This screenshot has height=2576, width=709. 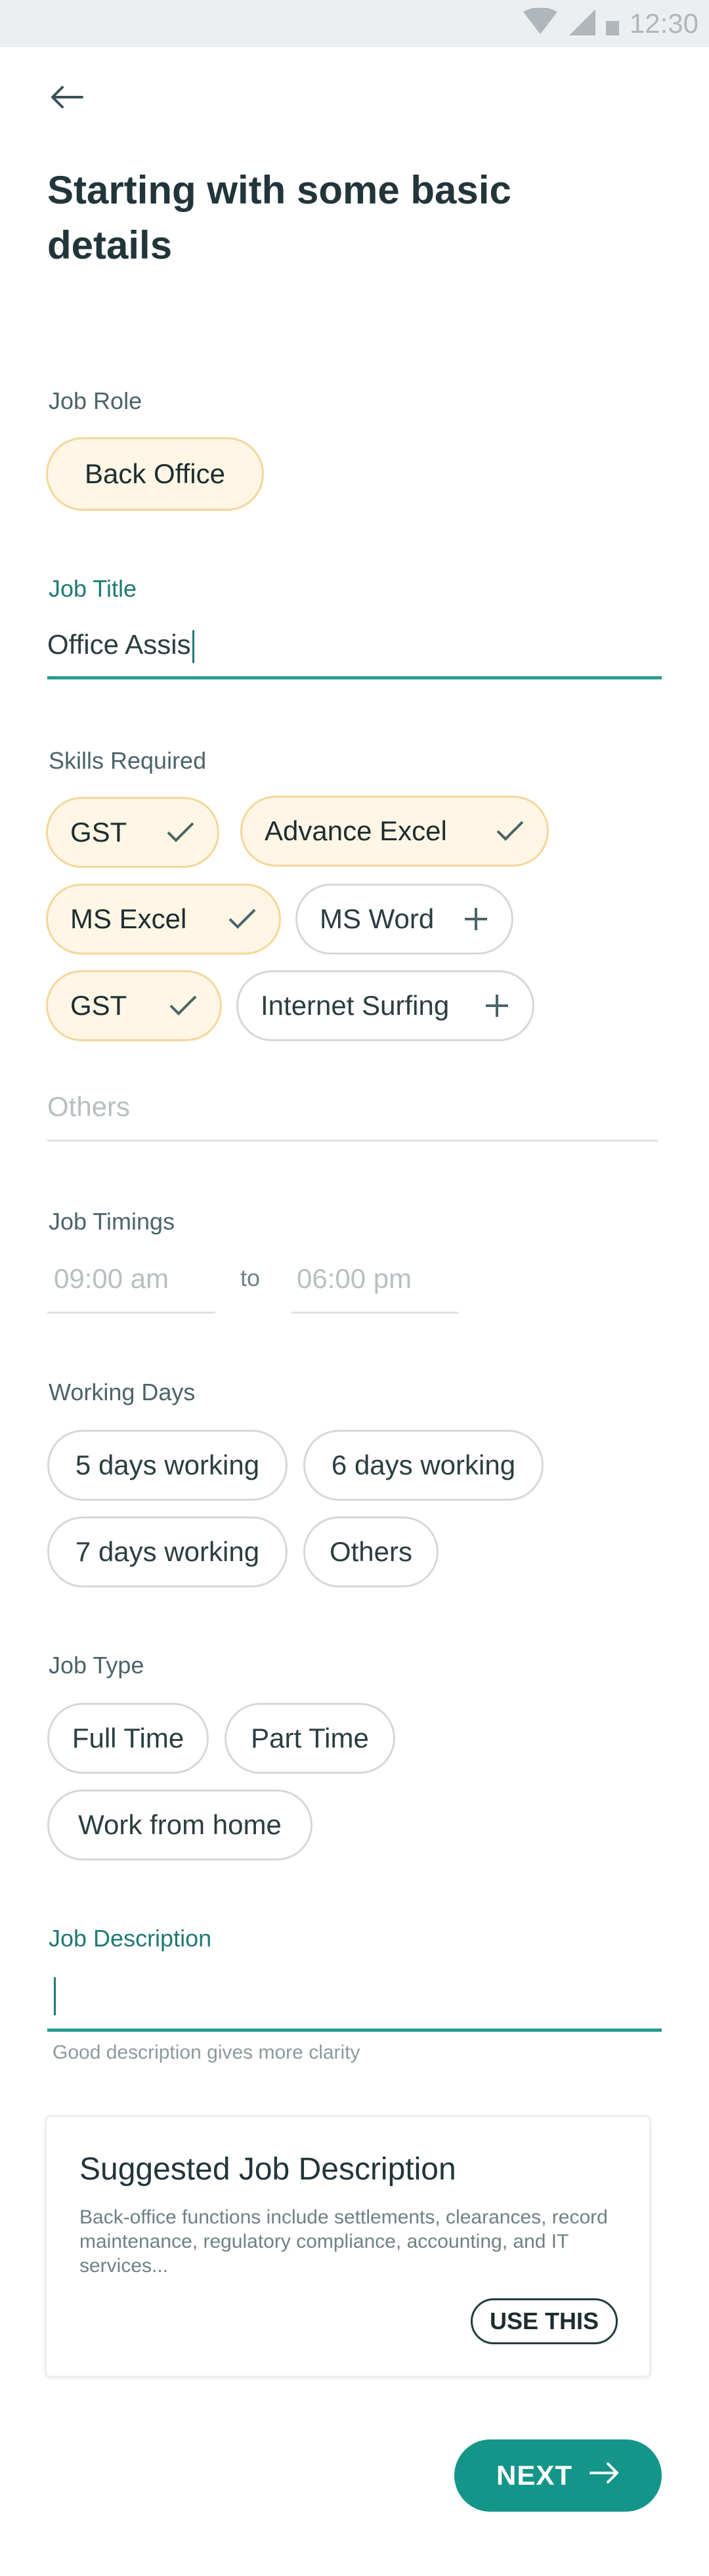 I want to click on chip-job-role-back-office: Back Office, so click(x=155, y=474).